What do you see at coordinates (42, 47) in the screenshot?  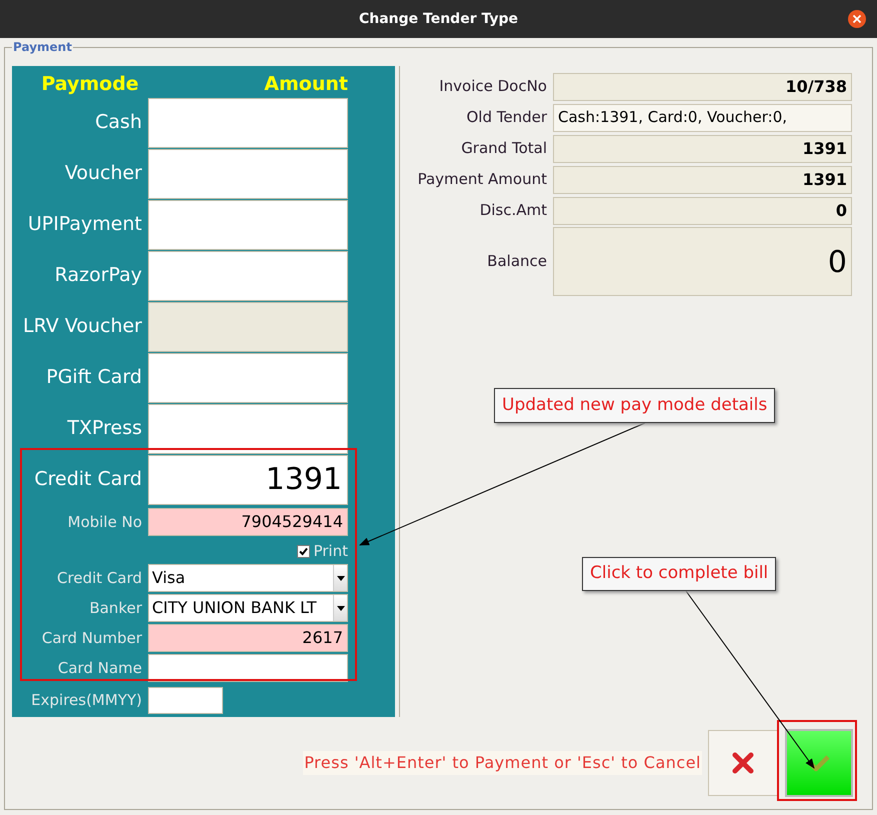 I see `group-label: Payment` at bounding box center [42, 47].